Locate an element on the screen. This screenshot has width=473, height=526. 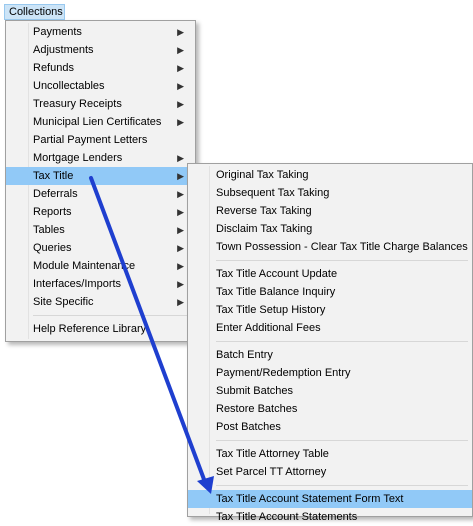
submenu-item-tax-title-balance-inquiry: Tax Title Balance Inquiry is located at coordinates (330, 292).